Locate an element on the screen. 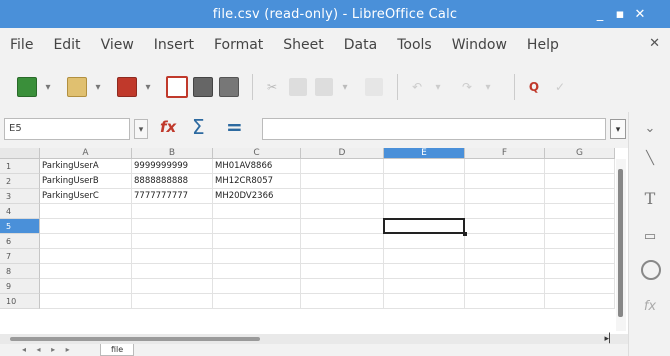 This screenshot has width=670, height=356. sidebar-functions-icon: fx is located at coordinates (650, 306).